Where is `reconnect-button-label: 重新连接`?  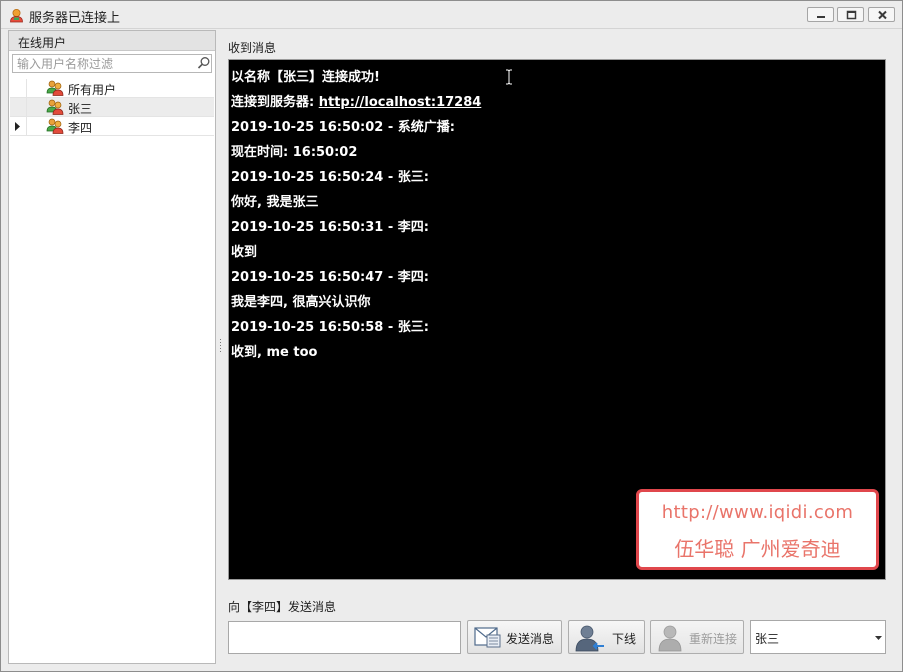
reconnect-button-label: 重新连接 is located at coordinates (713, 639).